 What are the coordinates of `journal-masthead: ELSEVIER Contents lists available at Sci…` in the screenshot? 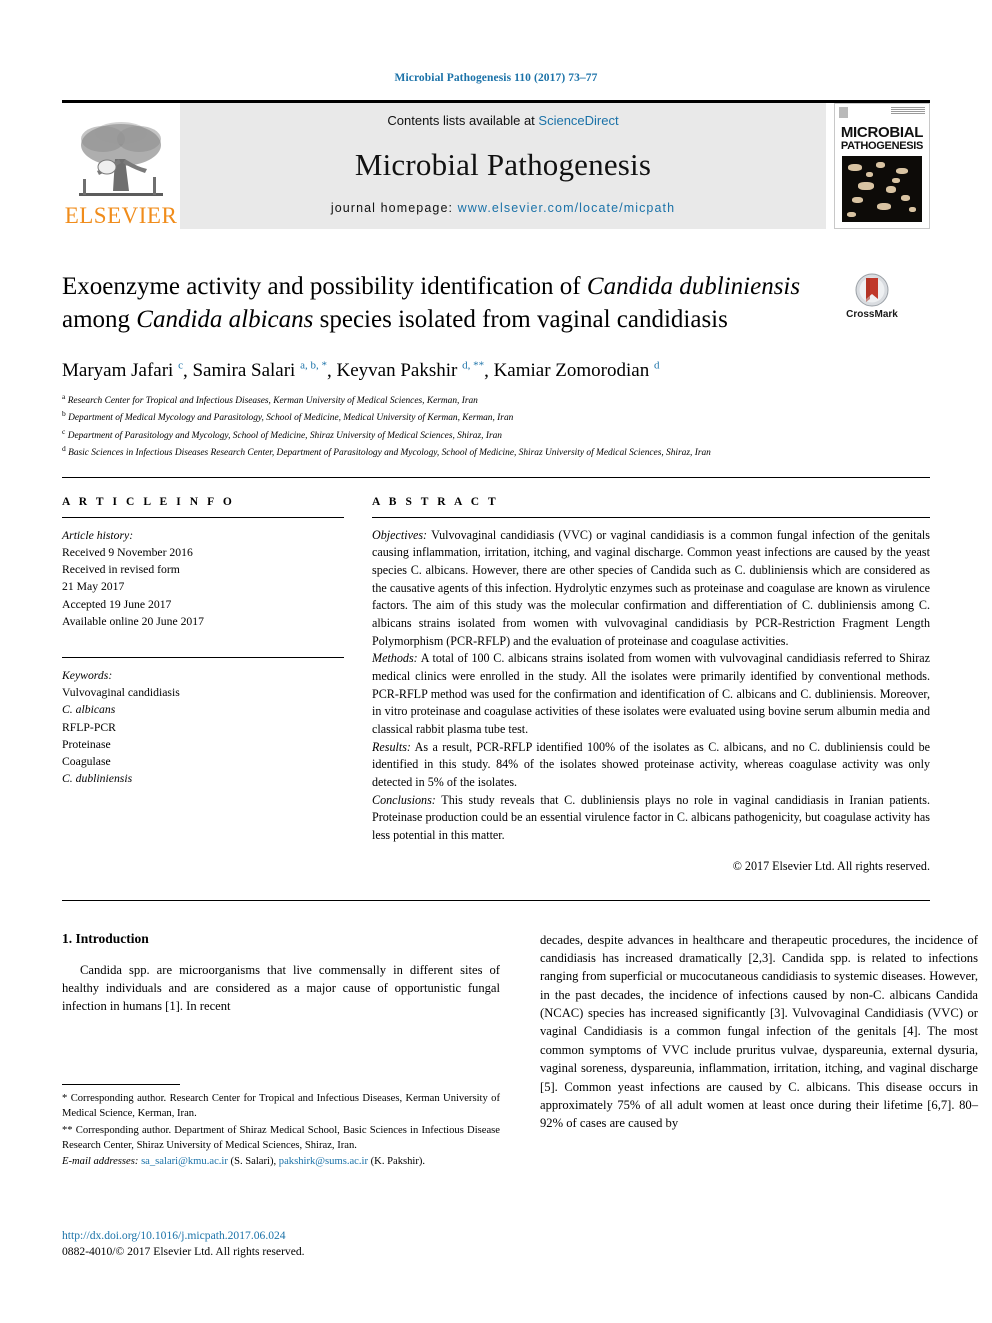 It's located at (496, 164).